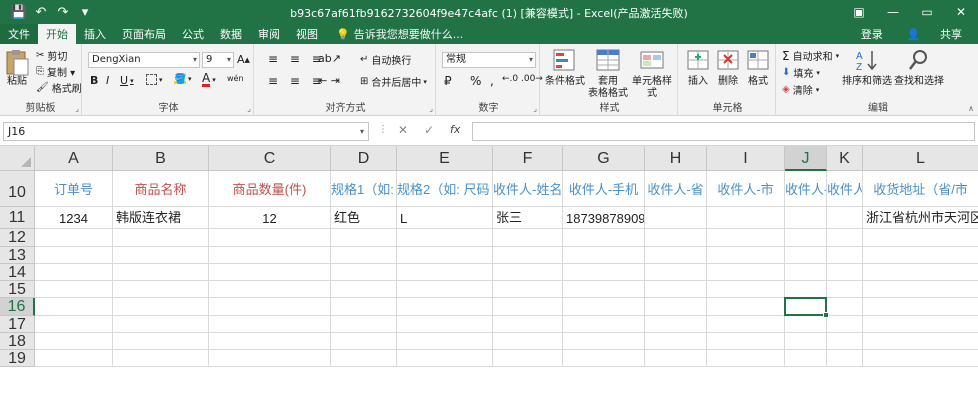 Image resolution: width=978 pixels, height=400 pixels. I want to click on cell-k15, so click(845, 289).